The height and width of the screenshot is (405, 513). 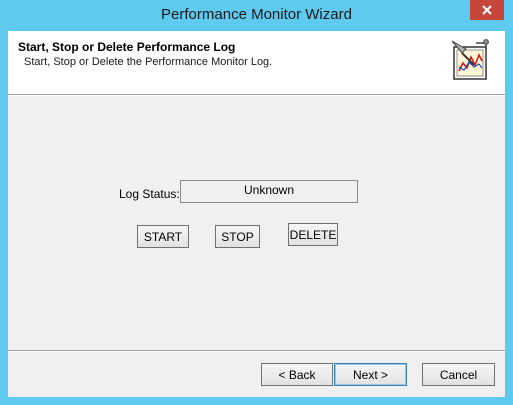 I want to click on log-status-label: Log Status:, so click(x=149, y=194).